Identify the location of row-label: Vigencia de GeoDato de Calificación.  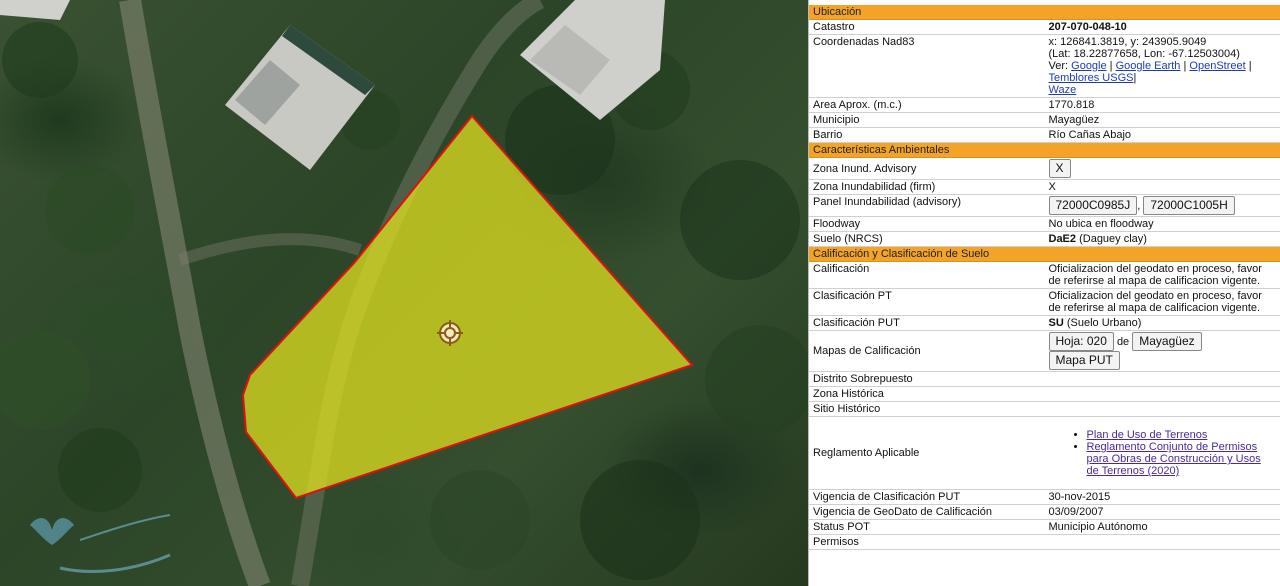
(927, 512).